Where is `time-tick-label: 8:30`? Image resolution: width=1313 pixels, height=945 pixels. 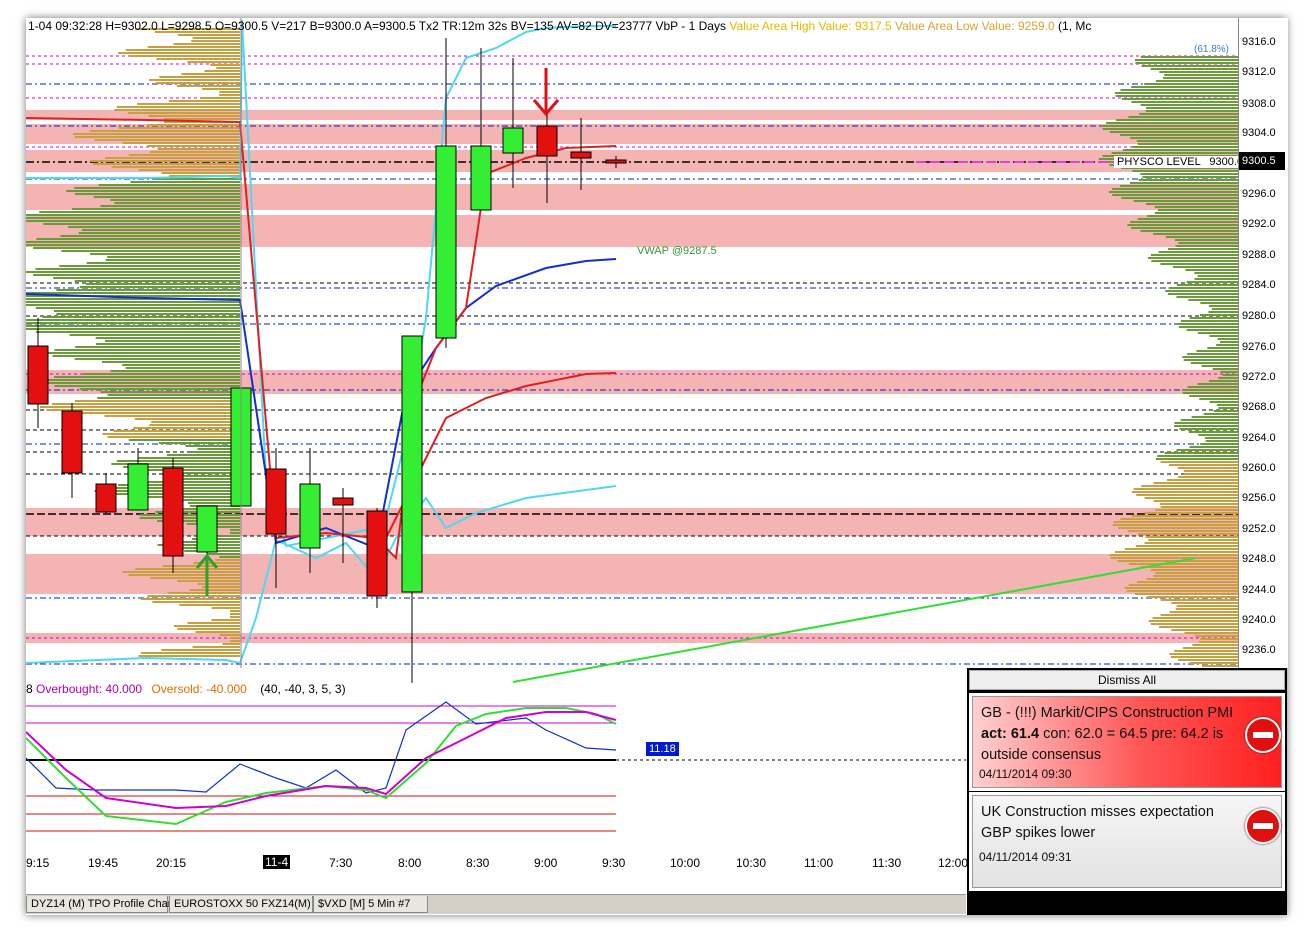
time-tick-label: 8:30 is located at coordinates (478, 863).